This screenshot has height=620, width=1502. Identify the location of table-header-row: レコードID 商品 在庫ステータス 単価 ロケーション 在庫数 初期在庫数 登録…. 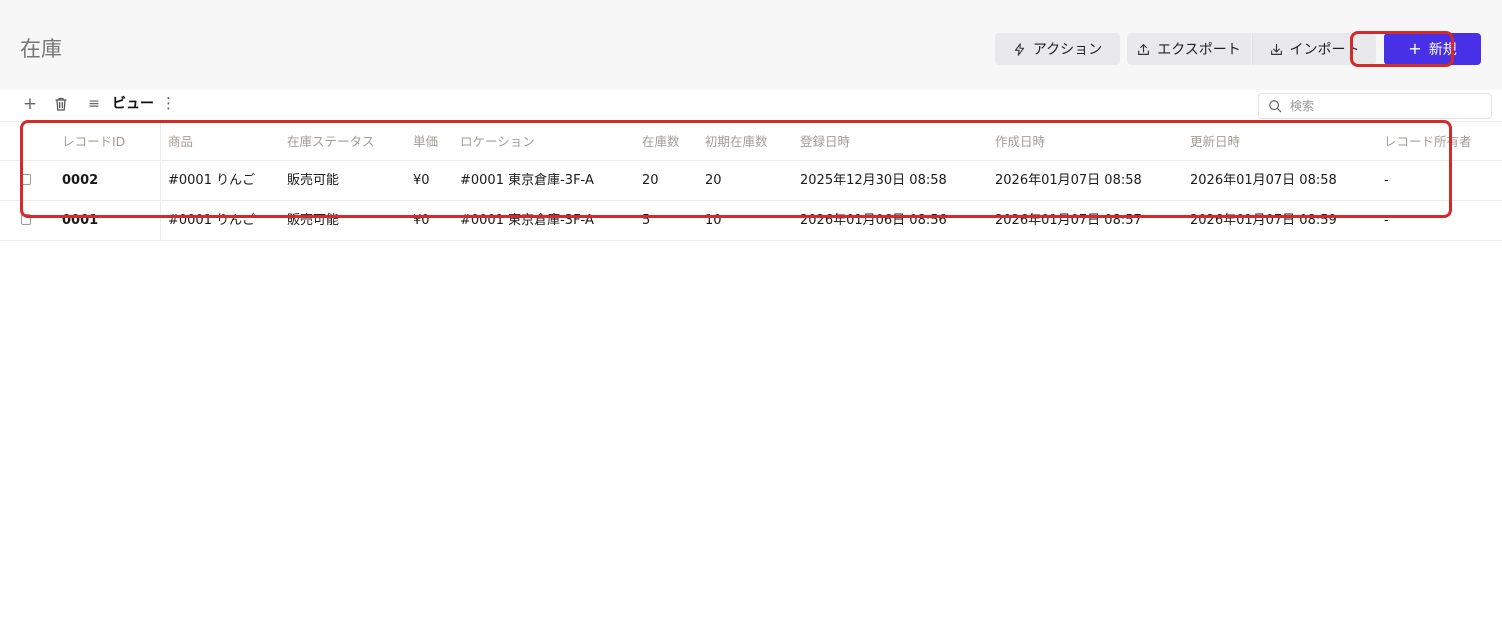
(751, 141).